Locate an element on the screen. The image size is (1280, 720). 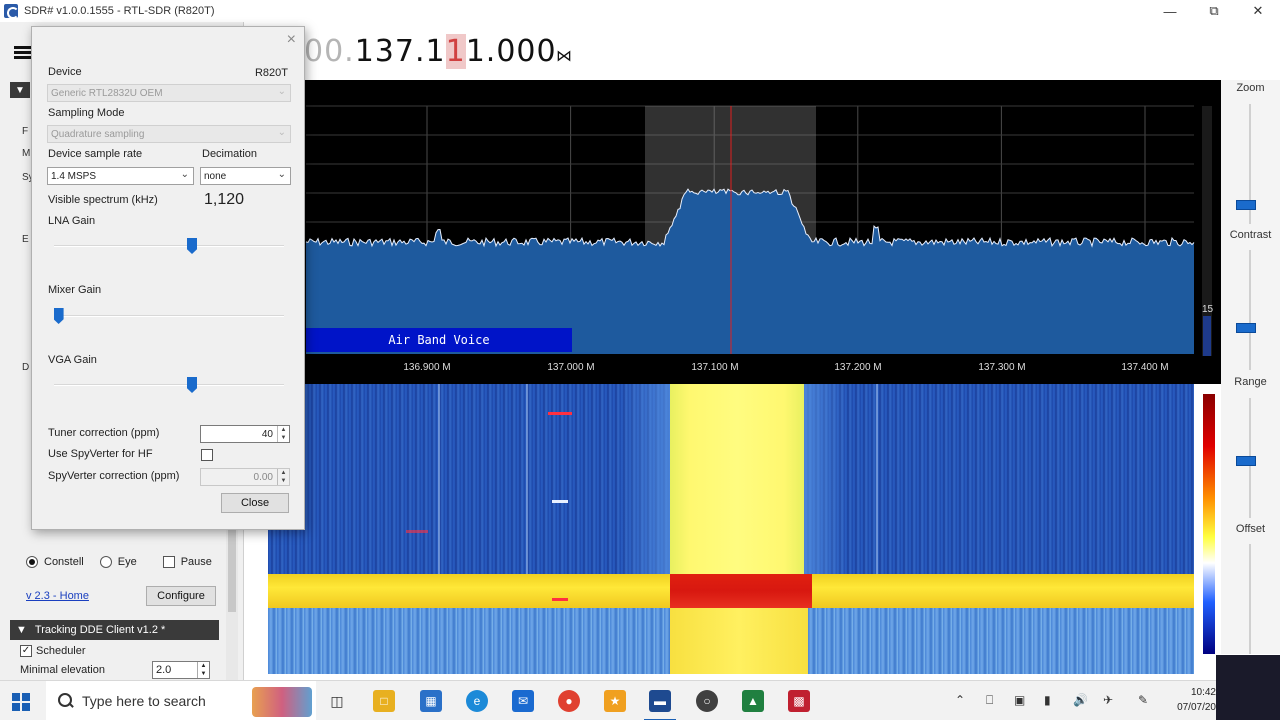
file-explorer-icon: □ is located at coordinates (384, 701).